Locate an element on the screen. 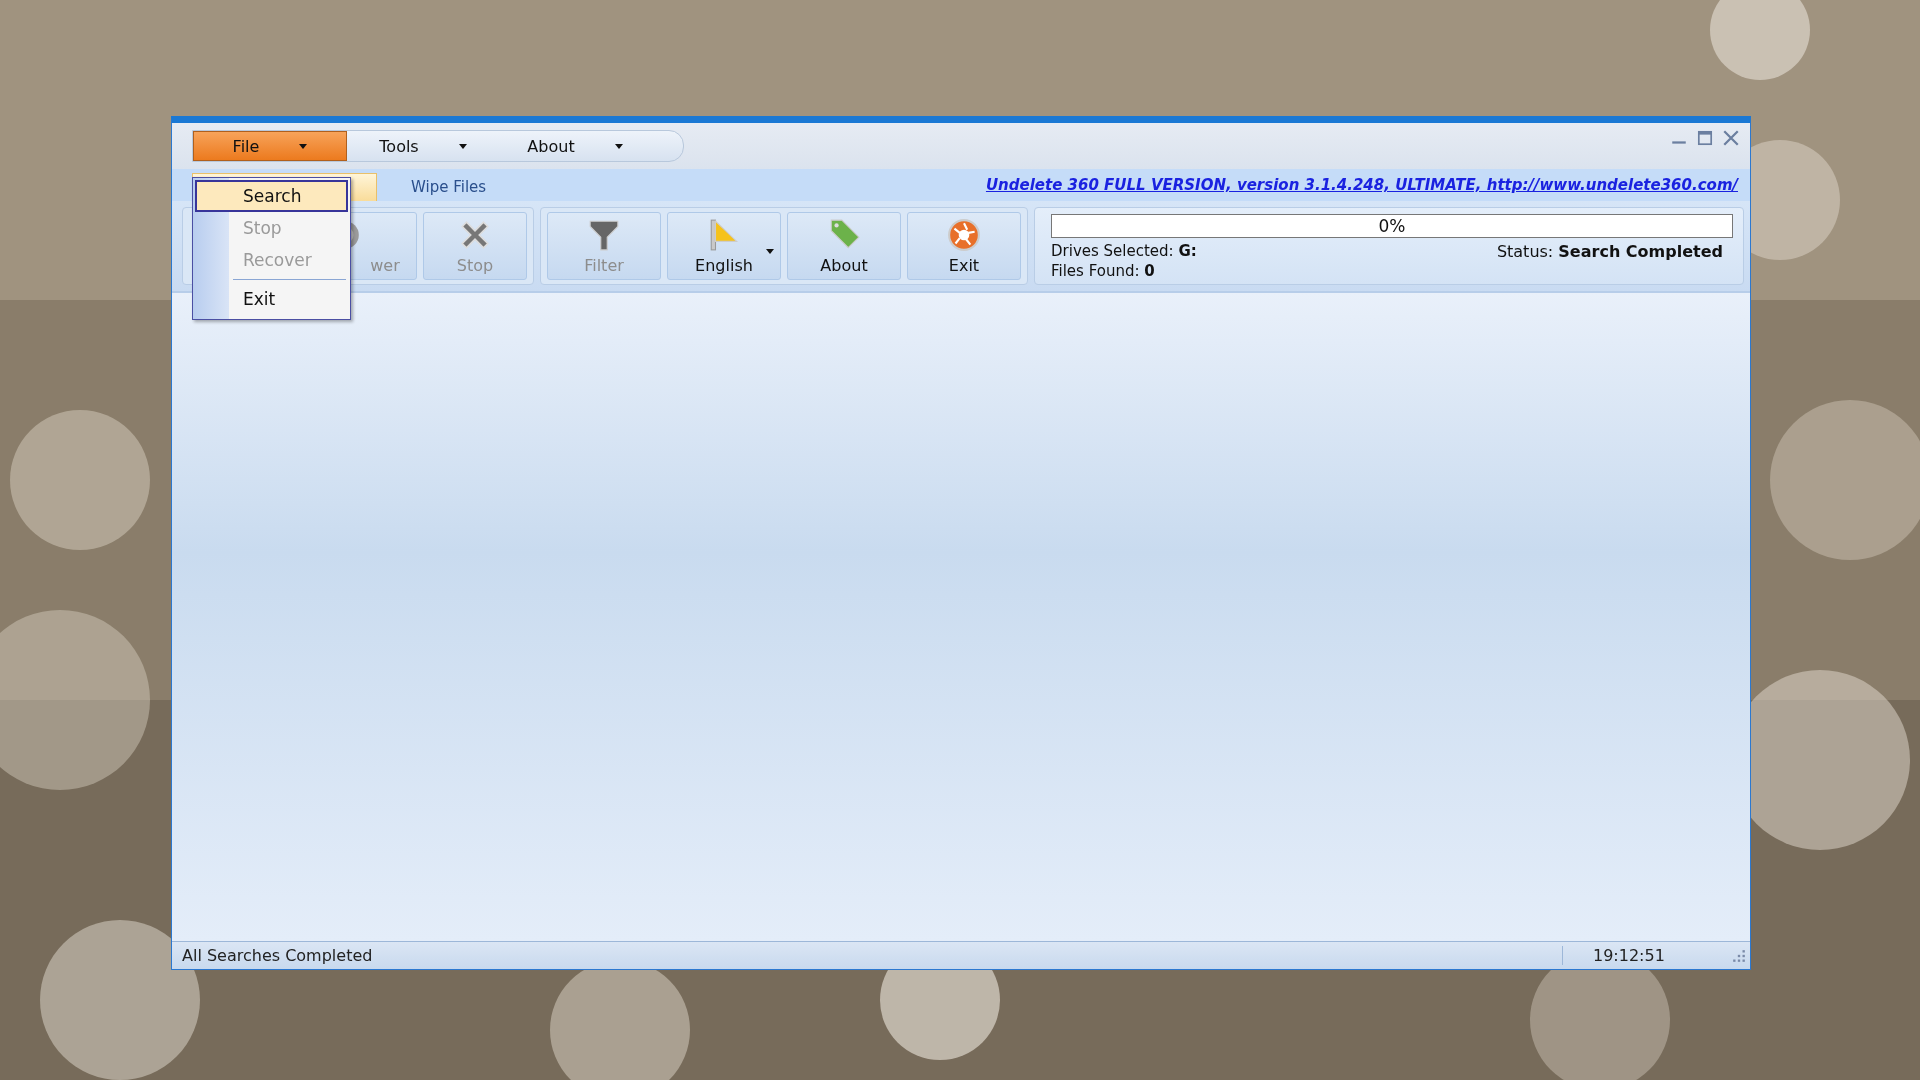 The width and height of the screenshot is (1920, 1080). tab: Wipe Files is located at coordinates (449, 187).